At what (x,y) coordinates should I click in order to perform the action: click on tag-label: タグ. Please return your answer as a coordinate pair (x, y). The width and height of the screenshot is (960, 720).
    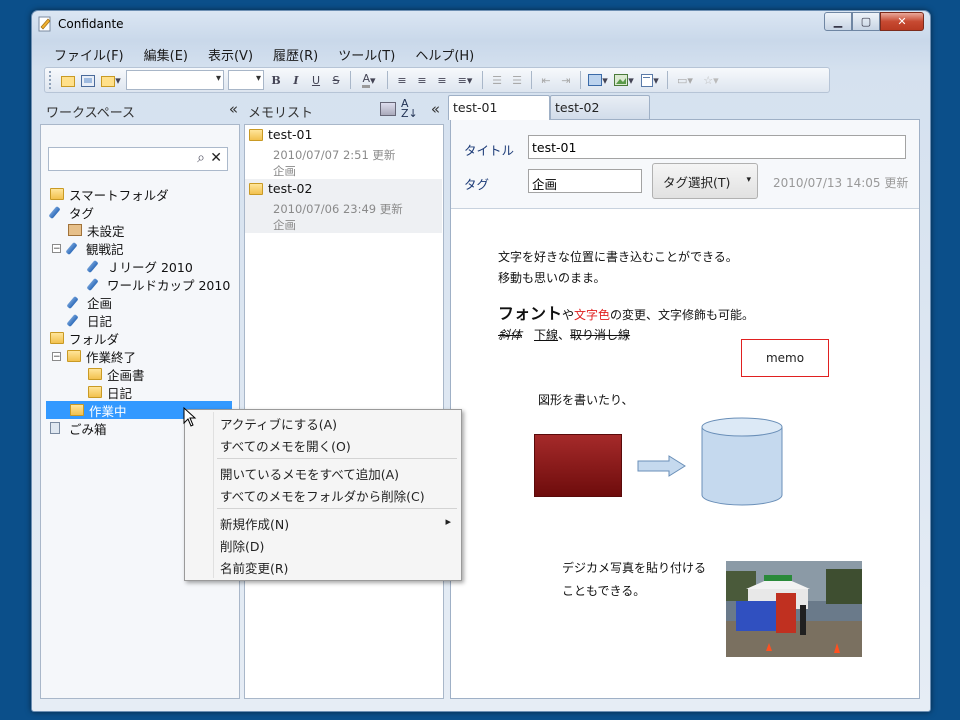
    Looking at the image, I should click on (477, 184).